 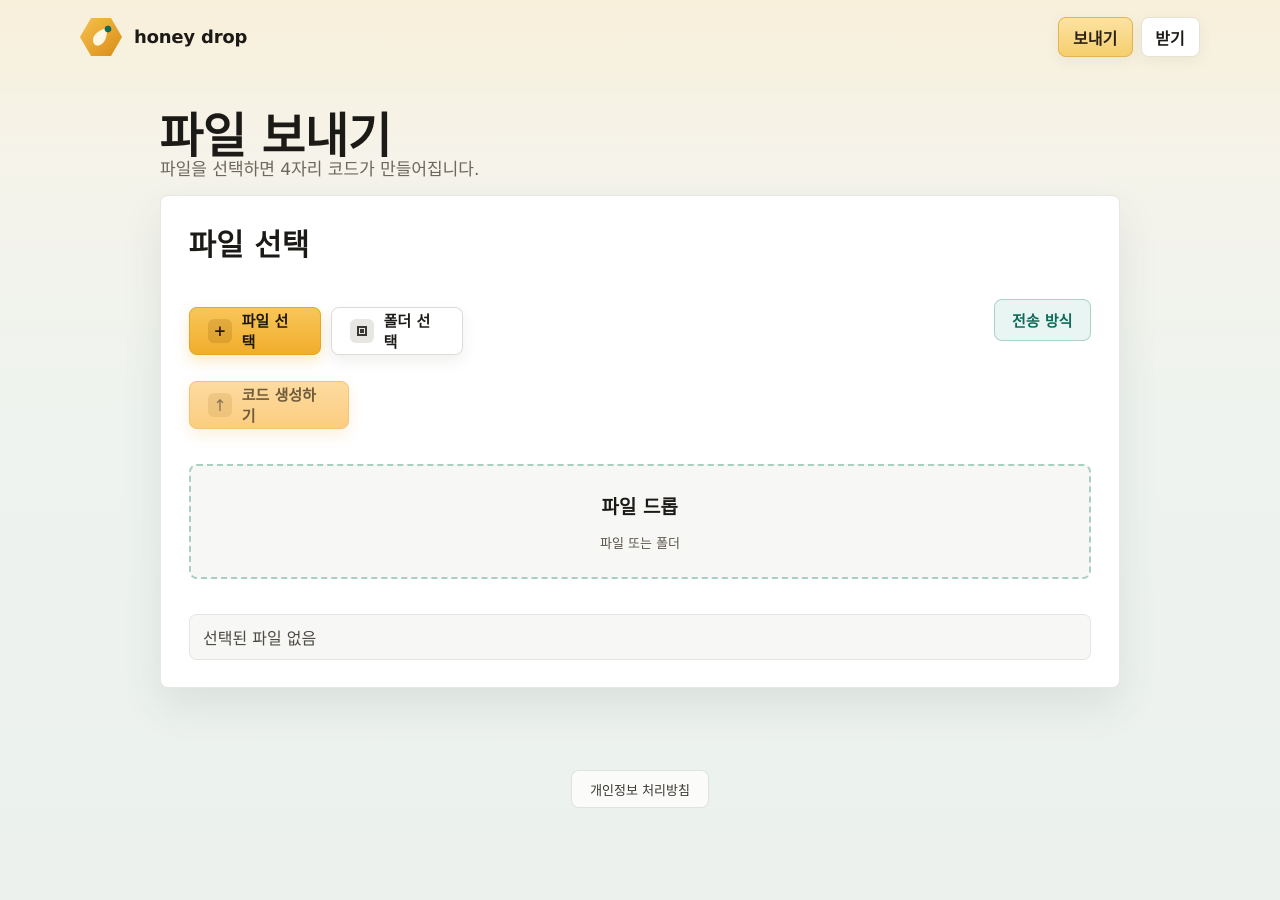 I want to click on generate-code-button: ↑ 코드 생성하기, so click(x=269, y=405).